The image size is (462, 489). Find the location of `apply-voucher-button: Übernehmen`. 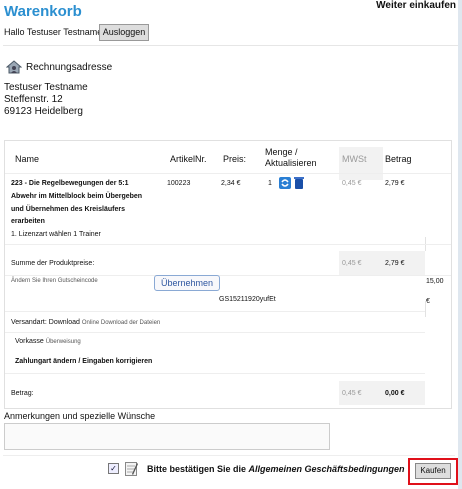

apply-voucher-button: Übernehmen is located at coordinates (187, 283).